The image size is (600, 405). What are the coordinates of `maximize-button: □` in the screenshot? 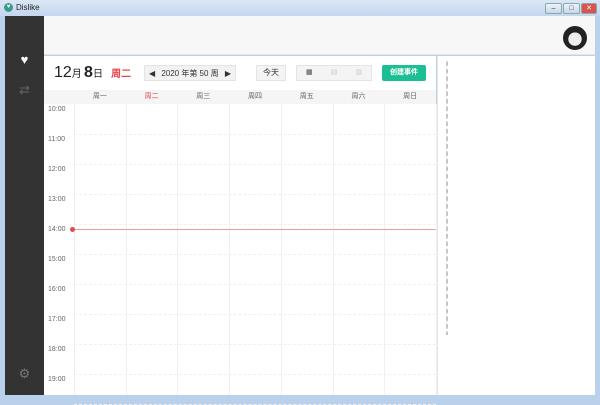 It's located at (571, 8).